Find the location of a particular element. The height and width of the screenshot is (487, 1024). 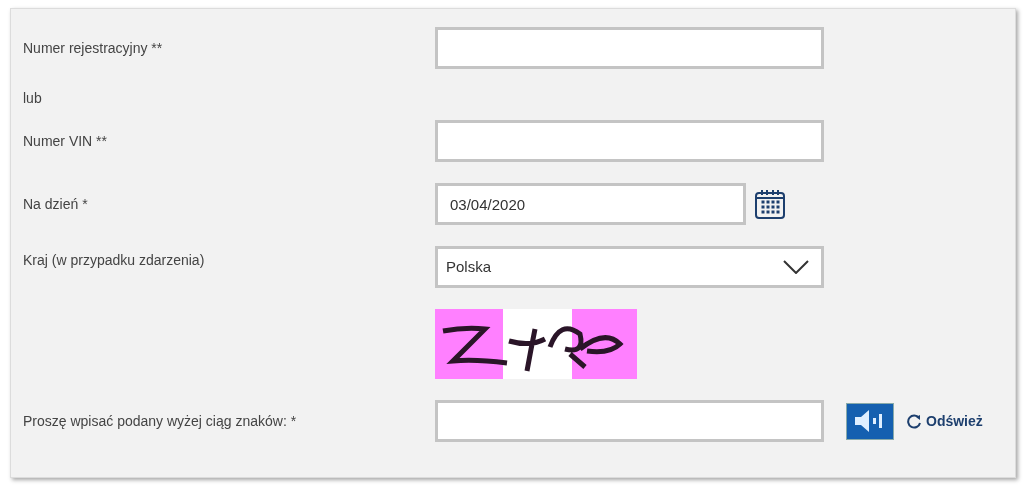

calendar-icon is located at coordinates (770, 204).